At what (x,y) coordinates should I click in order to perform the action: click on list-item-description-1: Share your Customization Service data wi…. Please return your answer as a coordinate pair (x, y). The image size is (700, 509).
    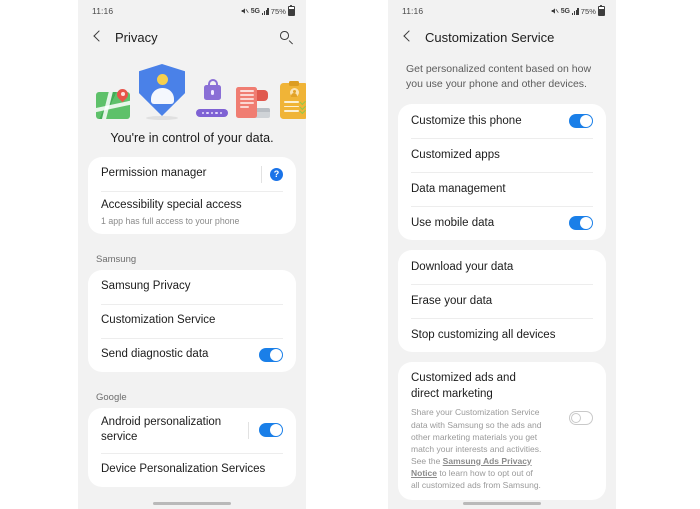
    Looking at the image, I should click on (476, 430).